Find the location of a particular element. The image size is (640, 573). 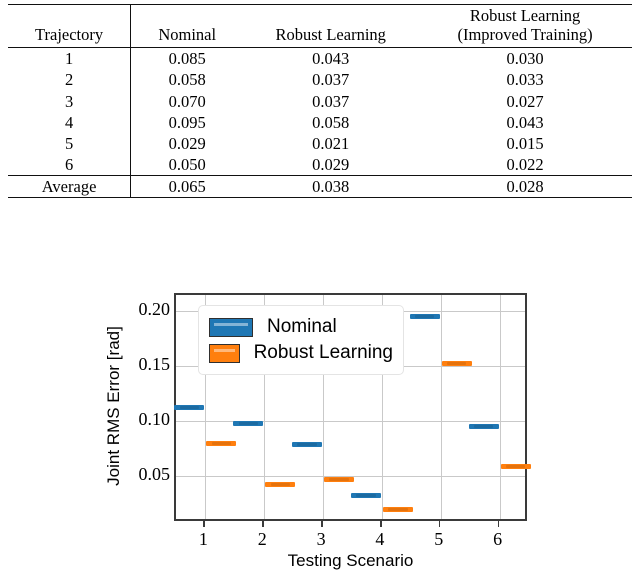

table-row: 3 0.070 0.037 0.027 is located at coordinates (320, 101).